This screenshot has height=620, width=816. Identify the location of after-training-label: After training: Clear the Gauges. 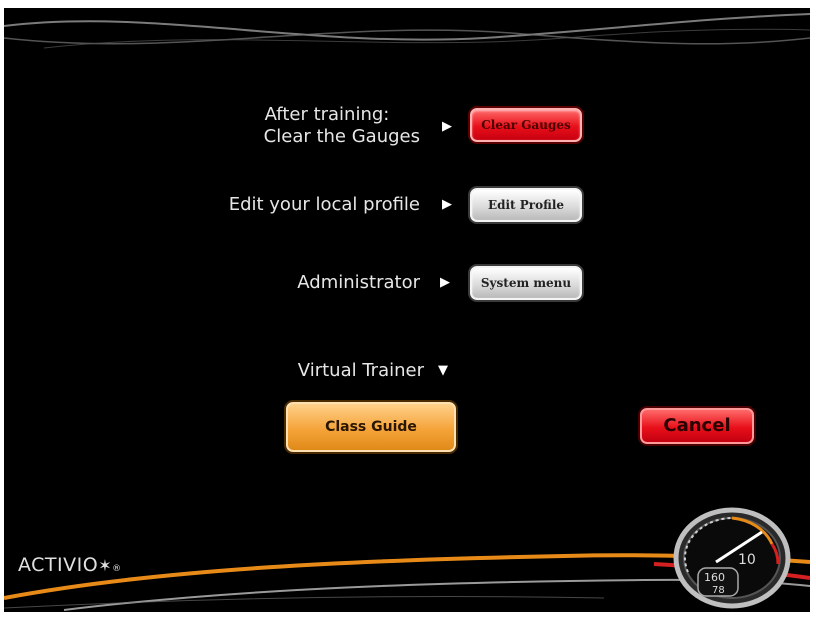
(307, 126).